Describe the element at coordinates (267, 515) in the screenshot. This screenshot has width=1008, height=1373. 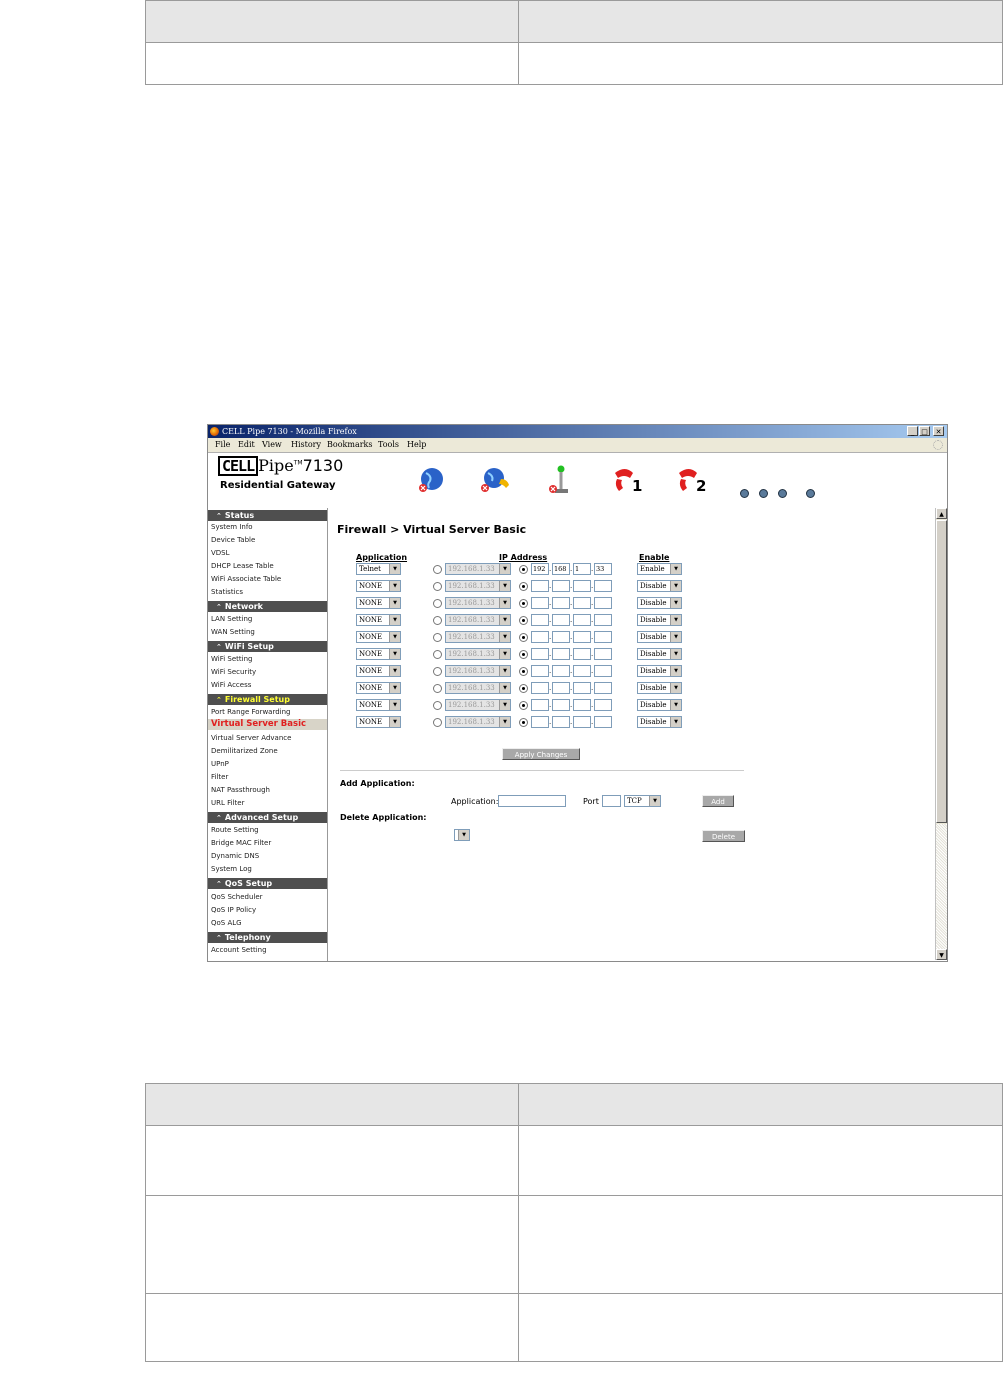
I see `sidebar-section-status: ⌃ Status` at that location.